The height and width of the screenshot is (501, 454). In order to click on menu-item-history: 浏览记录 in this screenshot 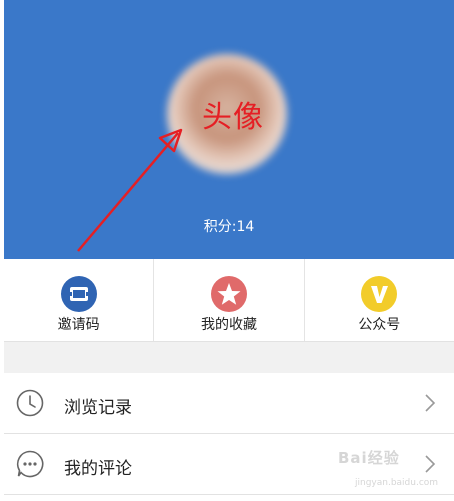, I will do `click(229, 403)`.